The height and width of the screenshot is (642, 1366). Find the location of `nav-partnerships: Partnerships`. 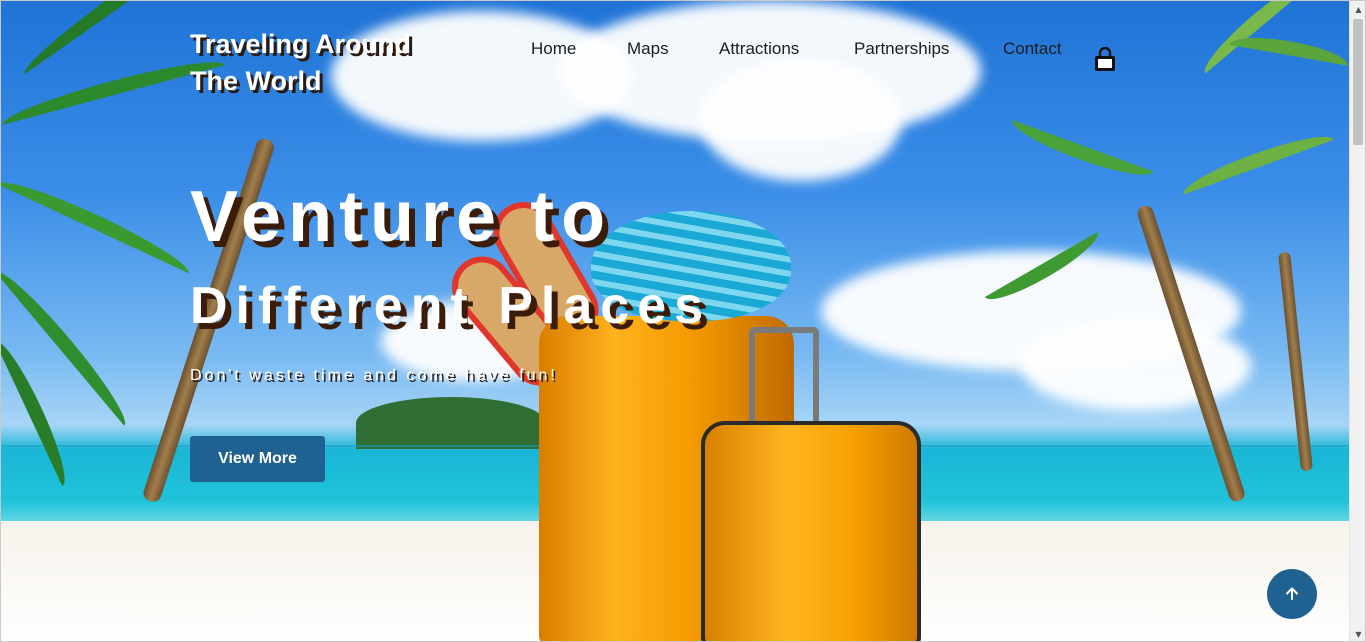

nav-partnerships: Partnerships is located at coordinates (901, 49).